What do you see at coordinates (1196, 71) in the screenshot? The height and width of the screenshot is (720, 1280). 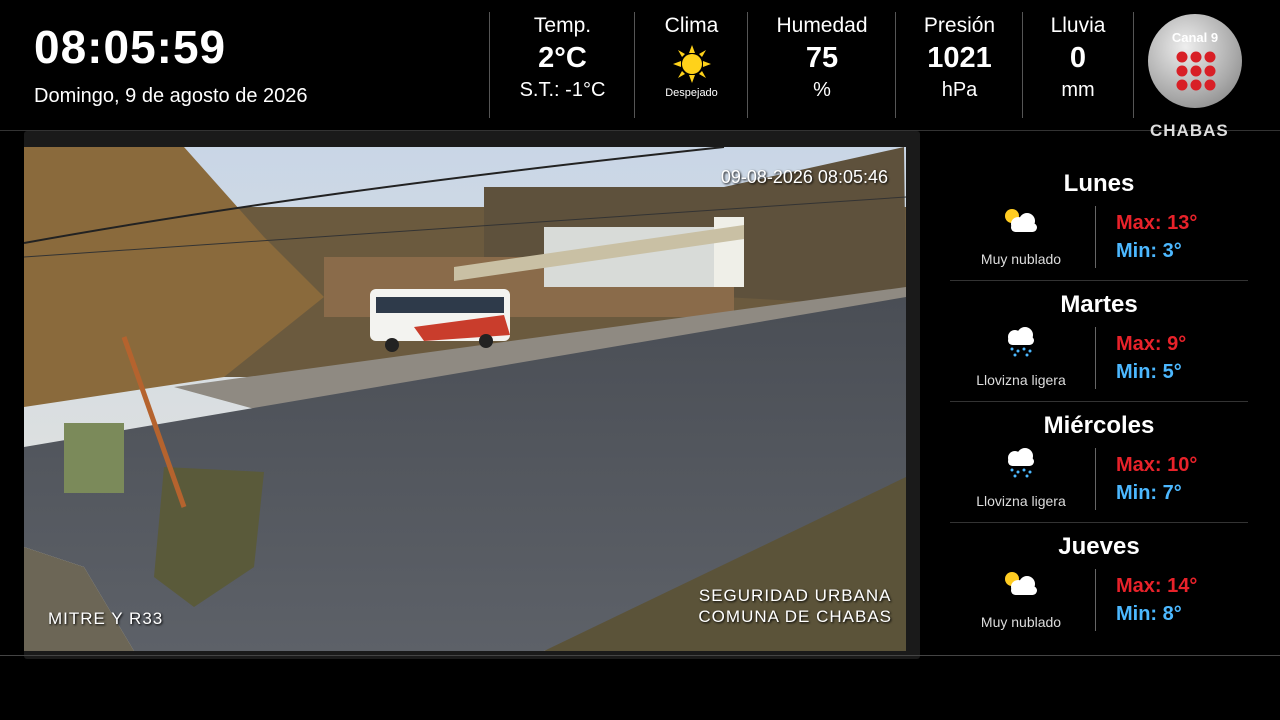 I see `logo-dots-icon` at bounding box center [1196, 71].